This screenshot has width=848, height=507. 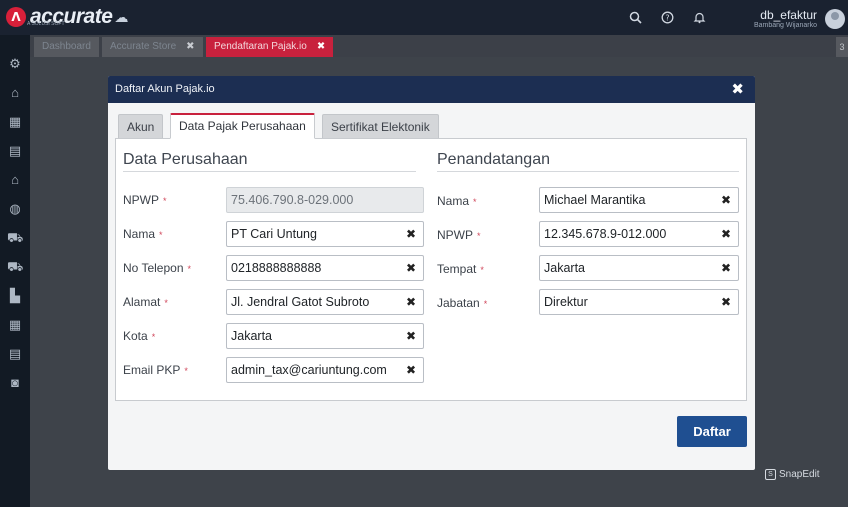 I want to click on modal-title: Daftar Akun Pajak.io, so click(x=165, y=89).